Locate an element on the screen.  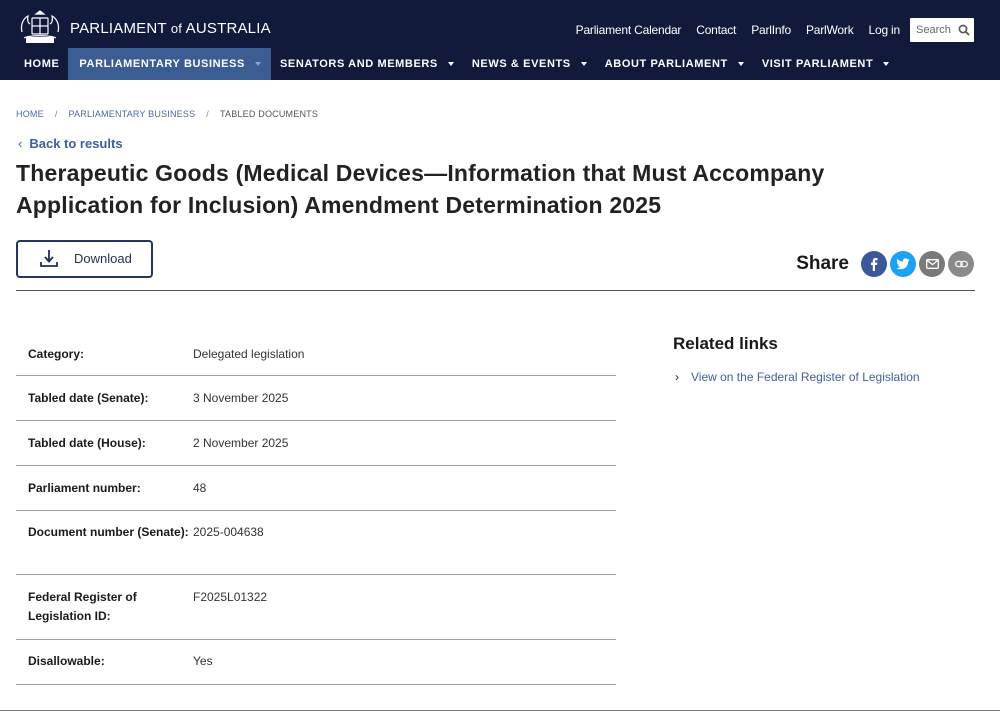
download-icon is located at coordinates (49, 258).